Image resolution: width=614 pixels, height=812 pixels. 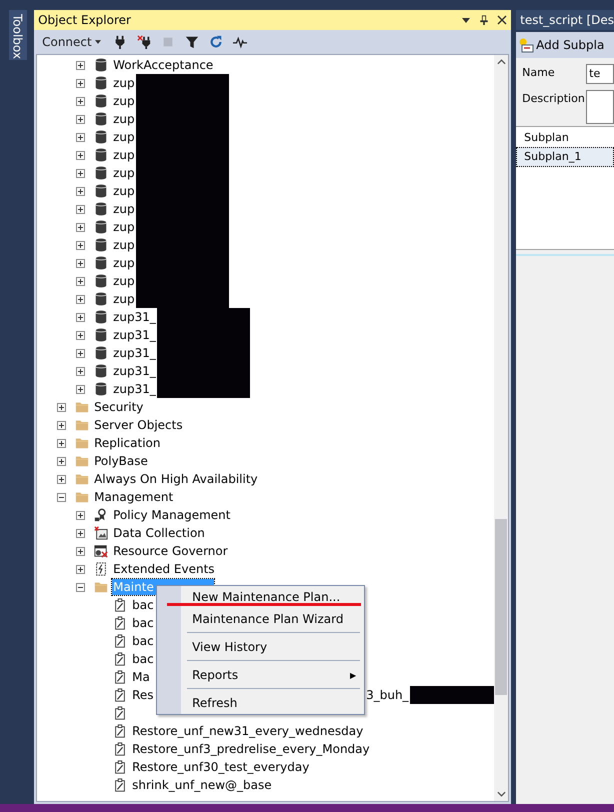 I want to click on field-label: Description, so click(x=554, y=98).